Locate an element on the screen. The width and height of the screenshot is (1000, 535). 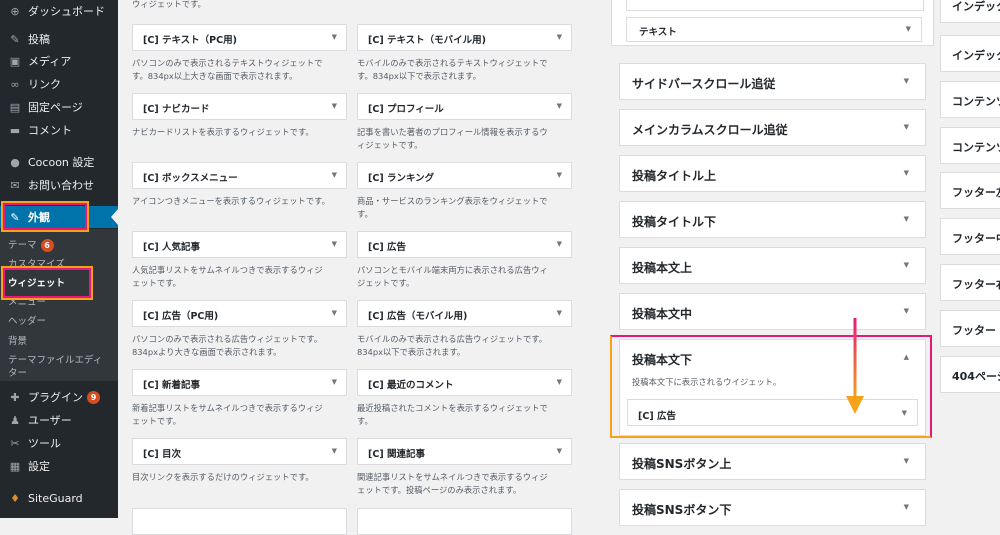
submenu-menus: メニュー is located at coordinates (27, 301).